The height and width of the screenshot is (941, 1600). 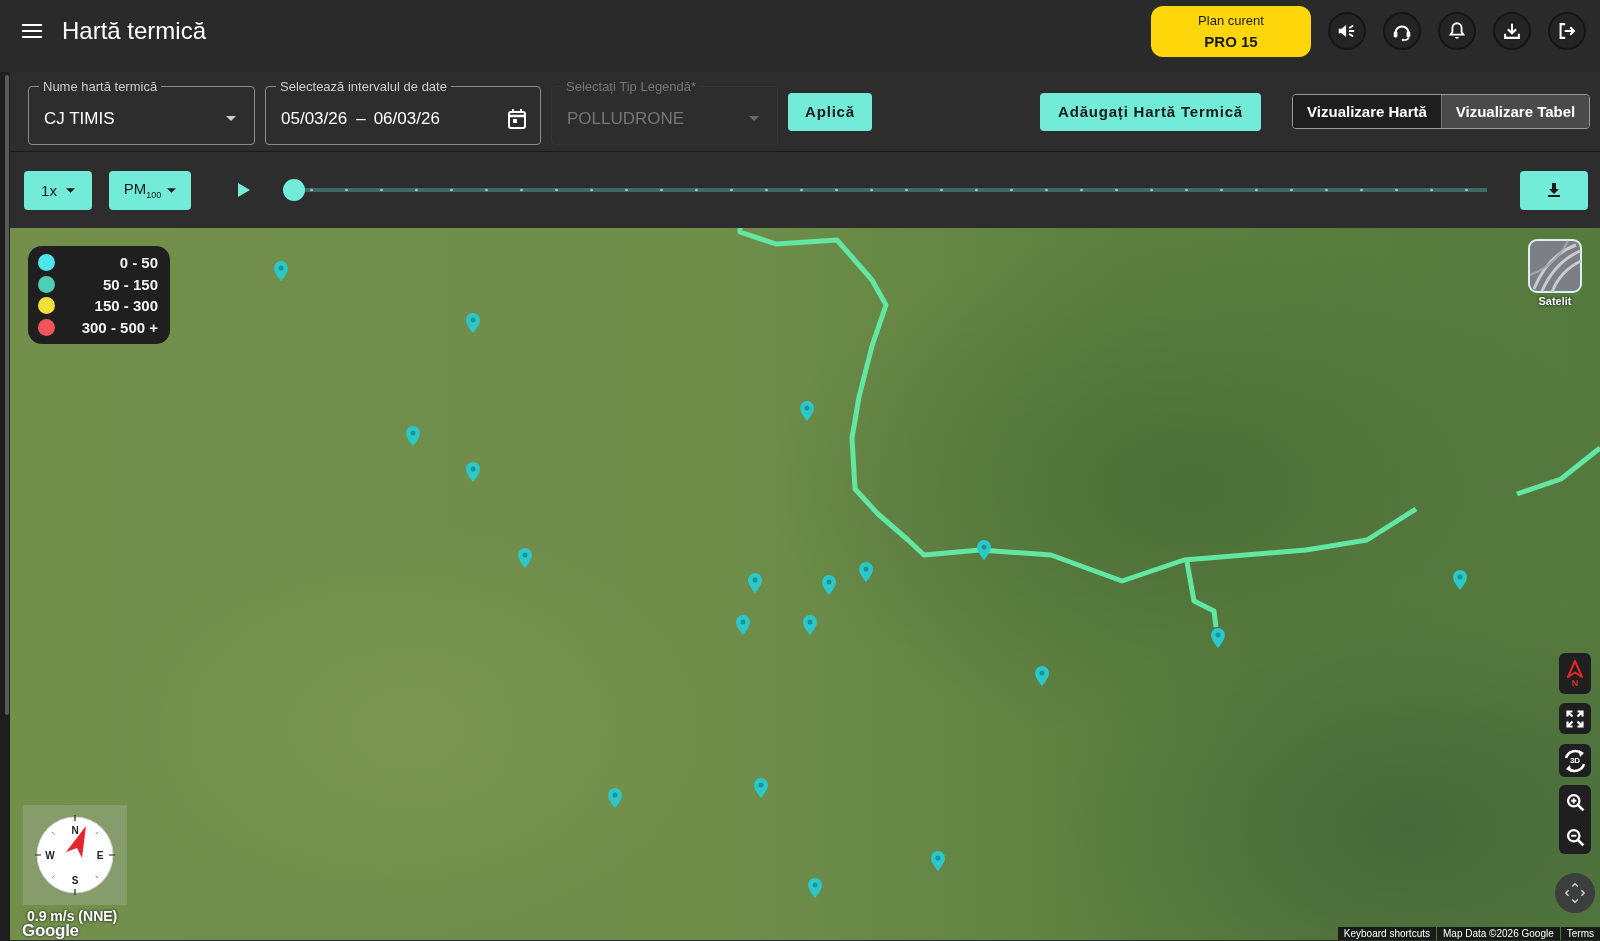 What do you see at coordinates (1498, 933) in the screenshot?
I see `attribution-link: Map Data ©2026 Google` at bounding box center [1498, 933].